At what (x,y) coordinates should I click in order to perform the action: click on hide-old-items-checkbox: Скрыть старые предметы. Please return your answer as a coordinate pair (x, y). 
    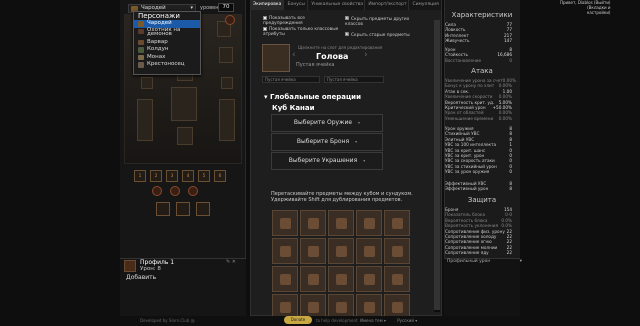
    Looking at the image, I should click on (380, 35).